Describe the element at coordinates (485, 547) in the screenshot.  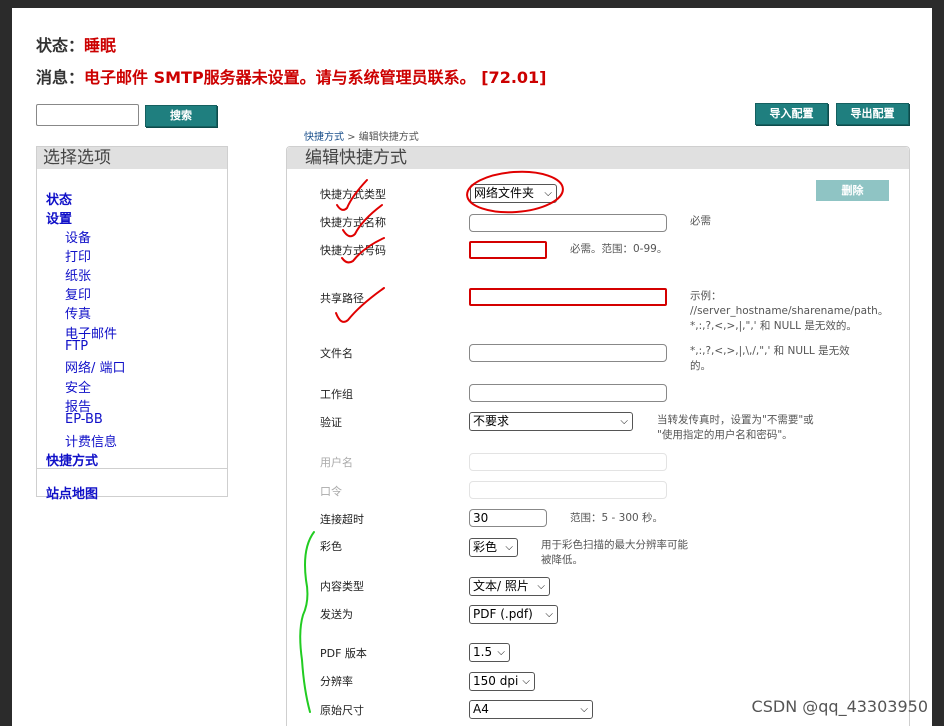
I see `color-value: 彩色` at that location.